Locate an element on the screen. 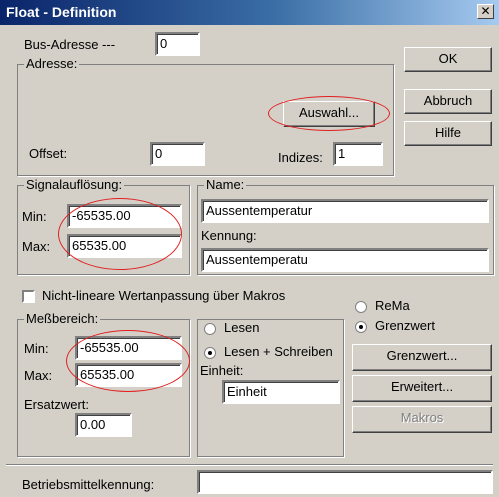 The image size is (499, 497). einheit-label: Einheit: is located at coordinates (222, 370).